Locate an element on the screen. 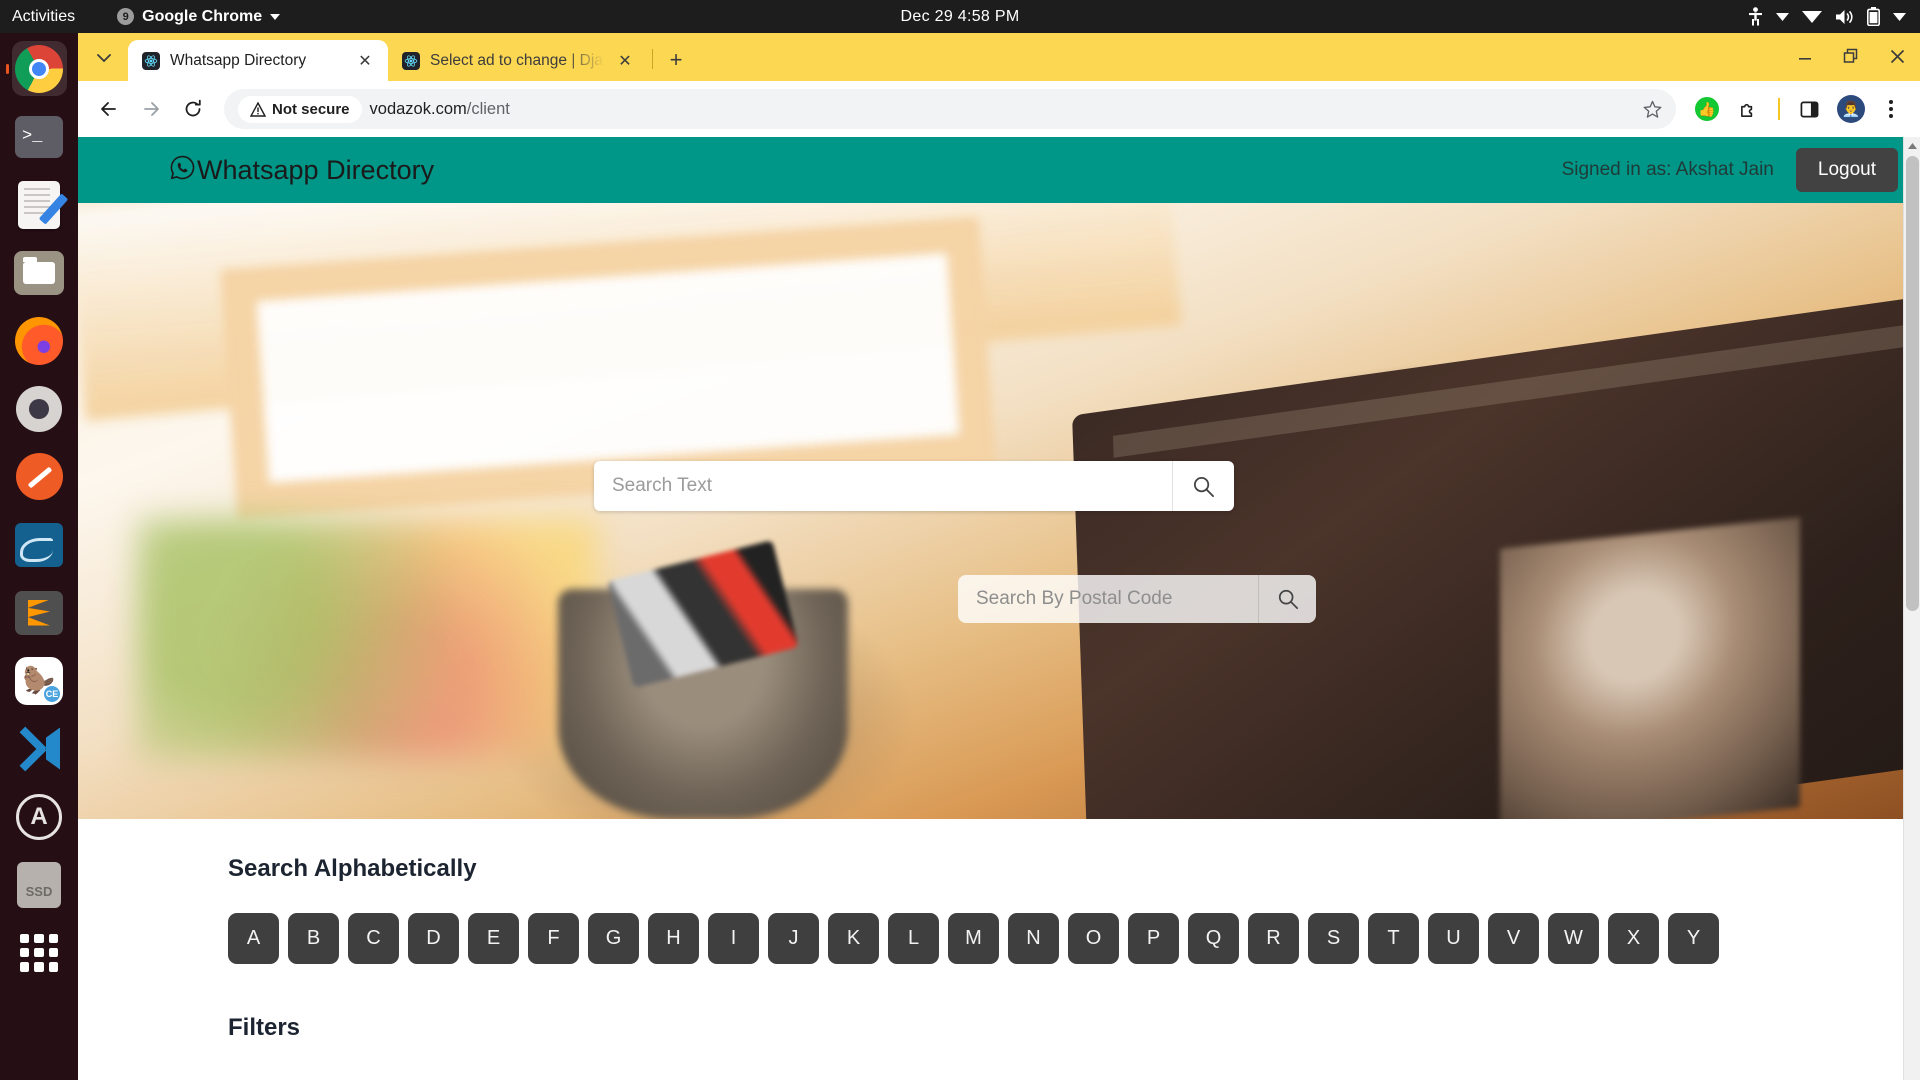  alphabet-button-f: F is located at coordinates (553, 938).